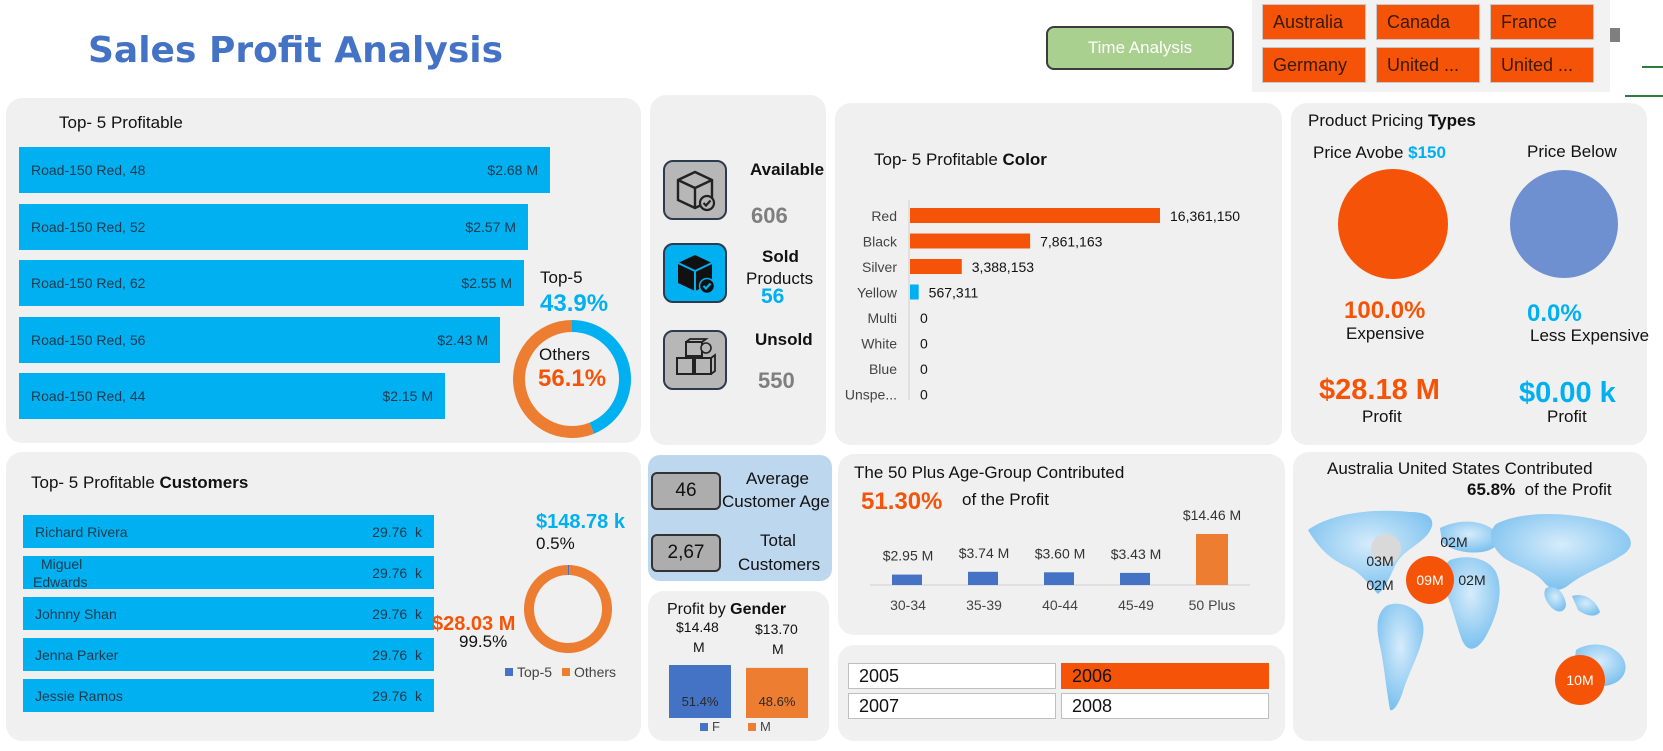  I want to click on gender-pct-label: 48.6%, so click(777, 701).